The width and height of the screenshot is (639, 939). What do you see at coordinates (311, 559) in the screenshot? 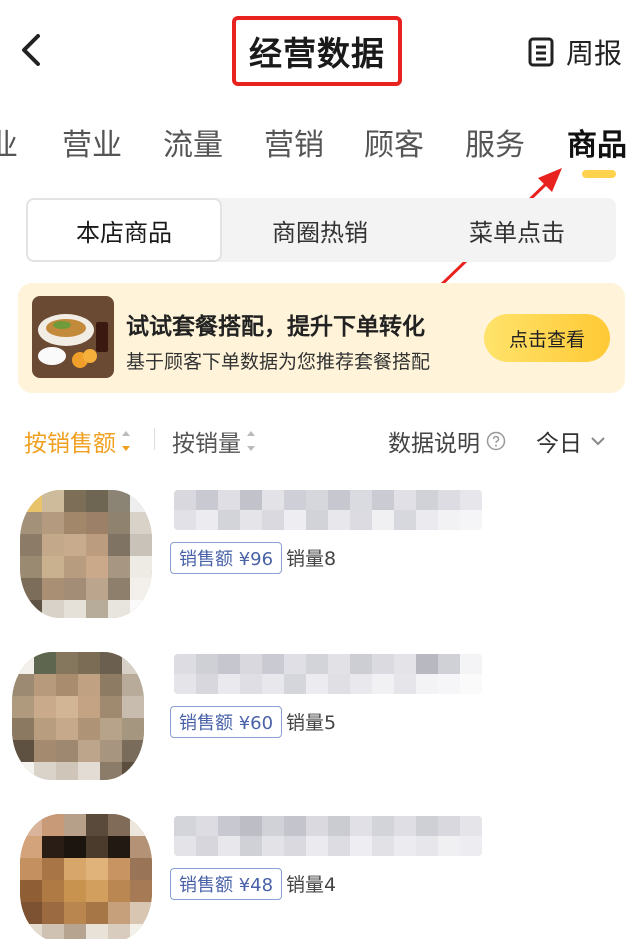
I see `sales-quantity: 销量8` at bounding box center [311, 559].